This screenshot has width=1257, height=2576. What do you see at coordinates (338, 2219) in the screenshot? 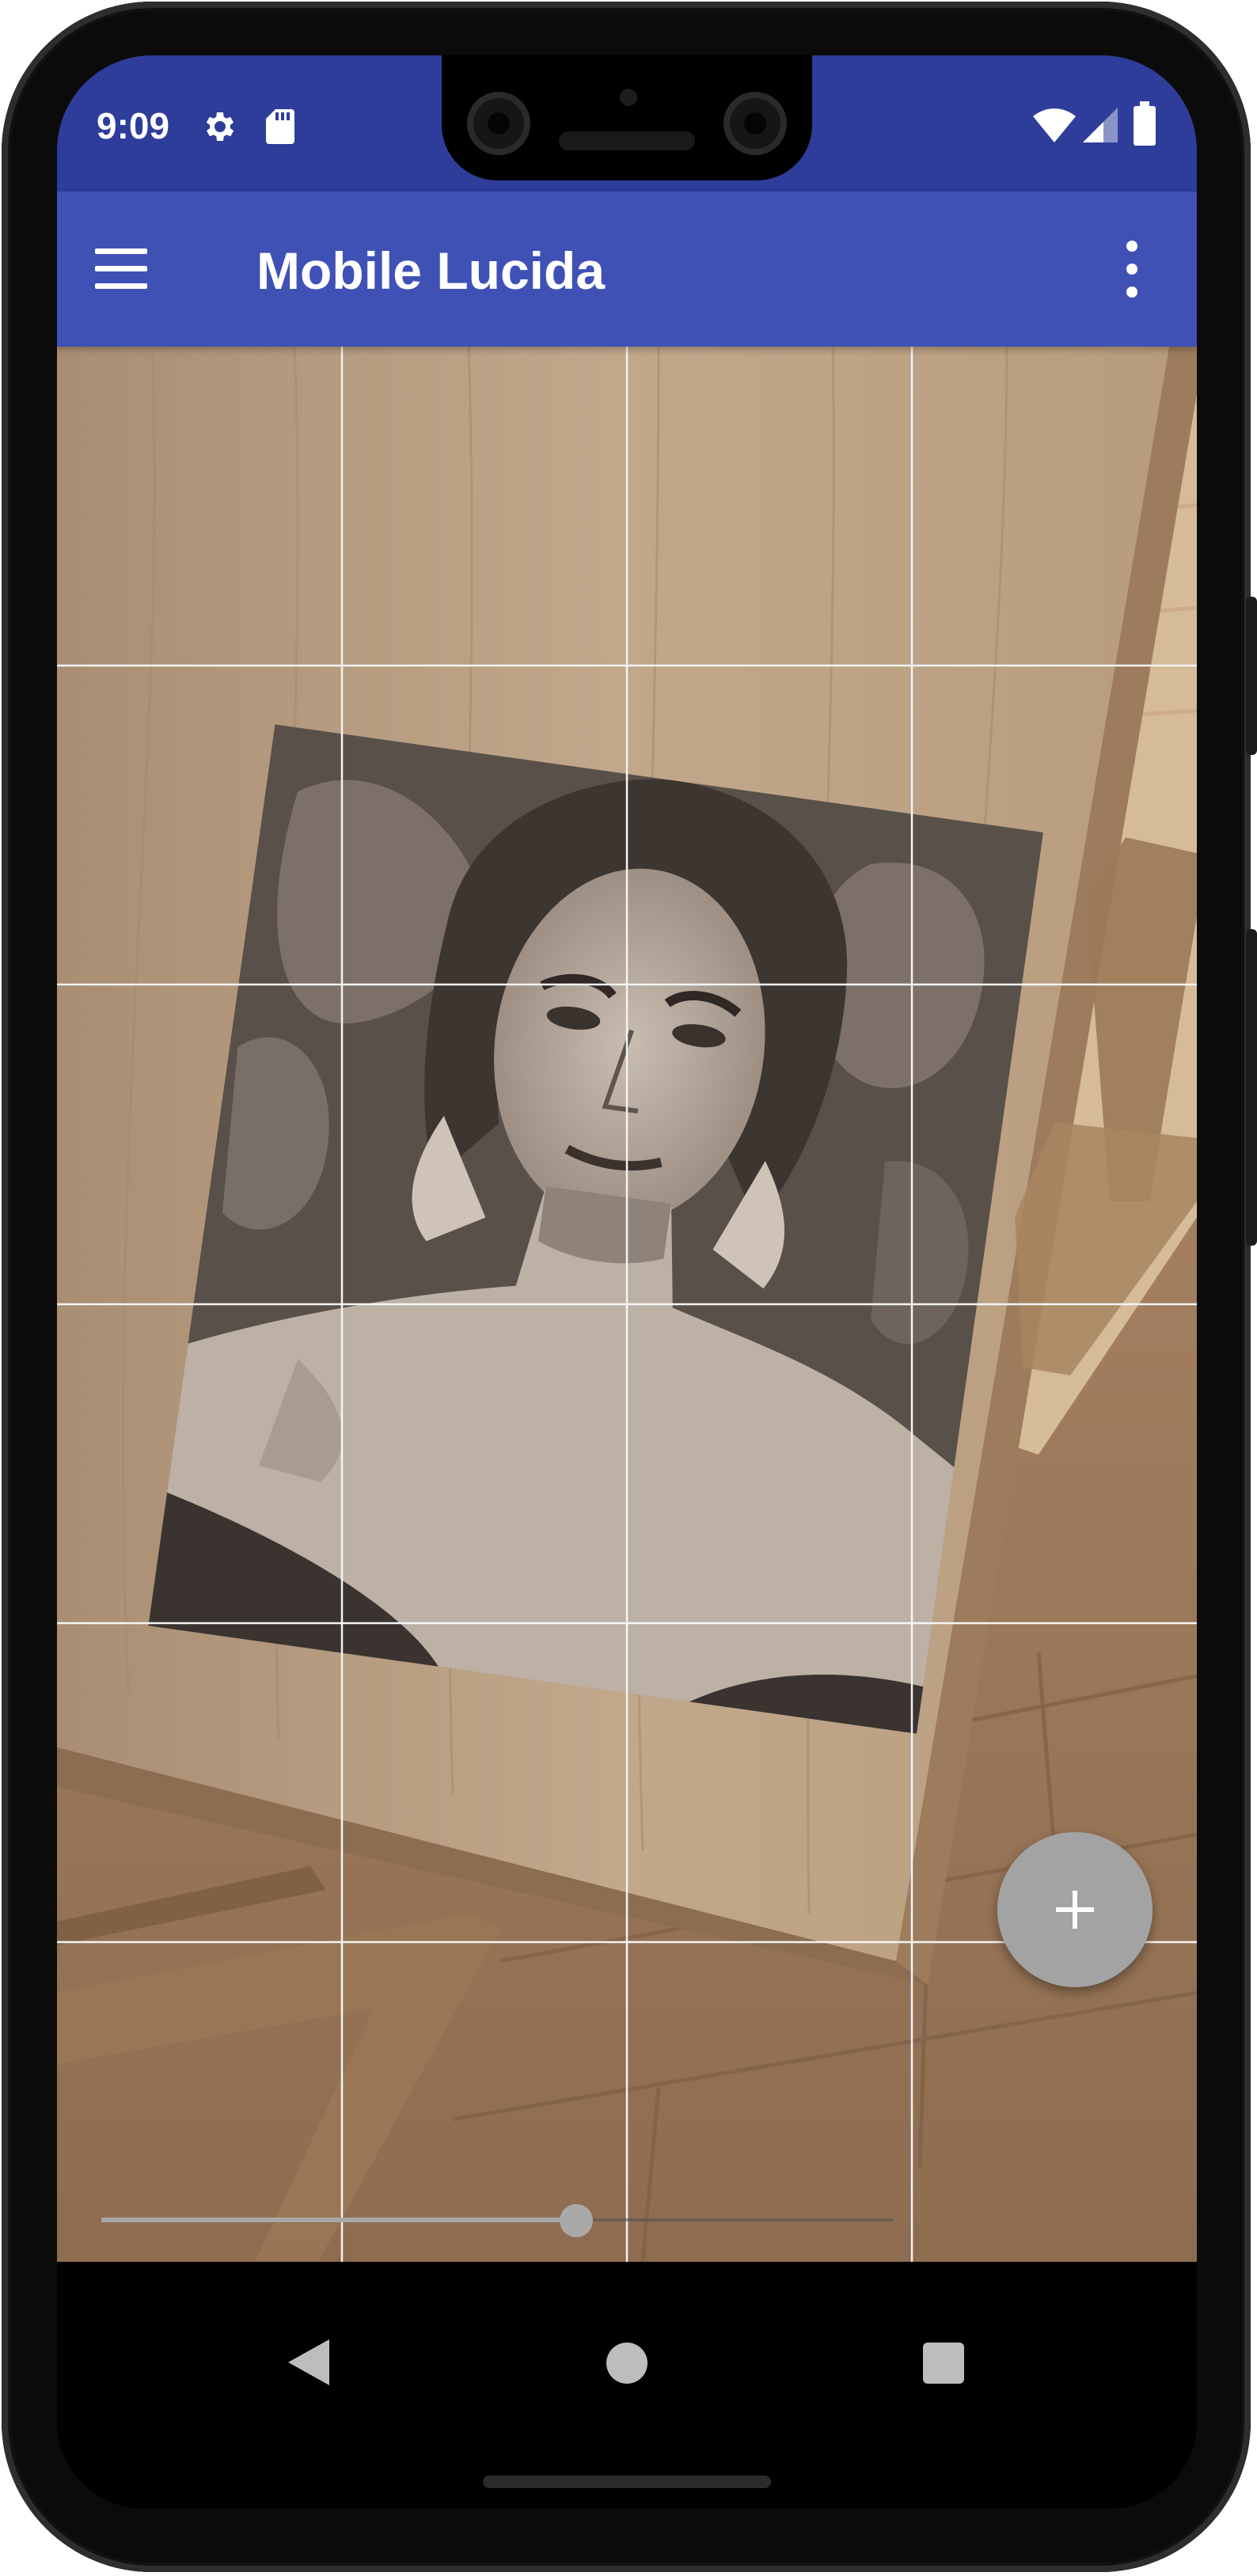
I see `slider-fill` at bounding box center [338, 2219].